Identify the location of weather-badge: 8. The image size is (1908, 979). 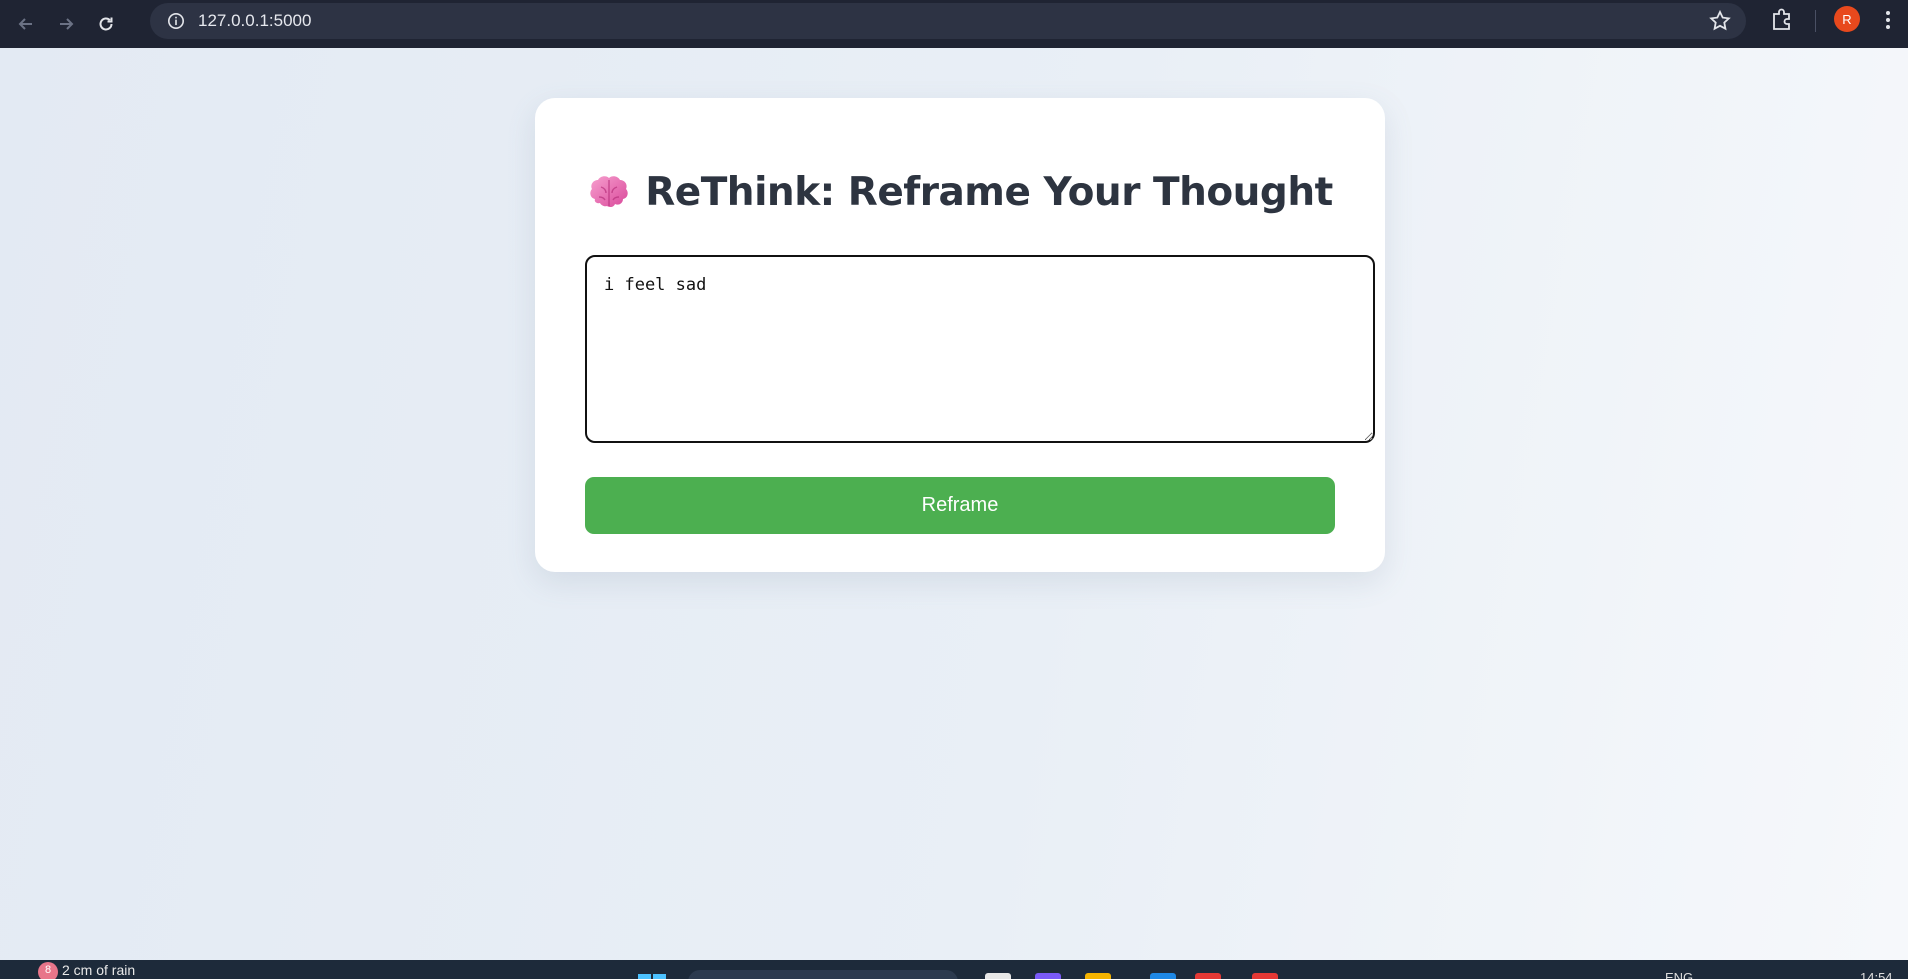
(48, 970).